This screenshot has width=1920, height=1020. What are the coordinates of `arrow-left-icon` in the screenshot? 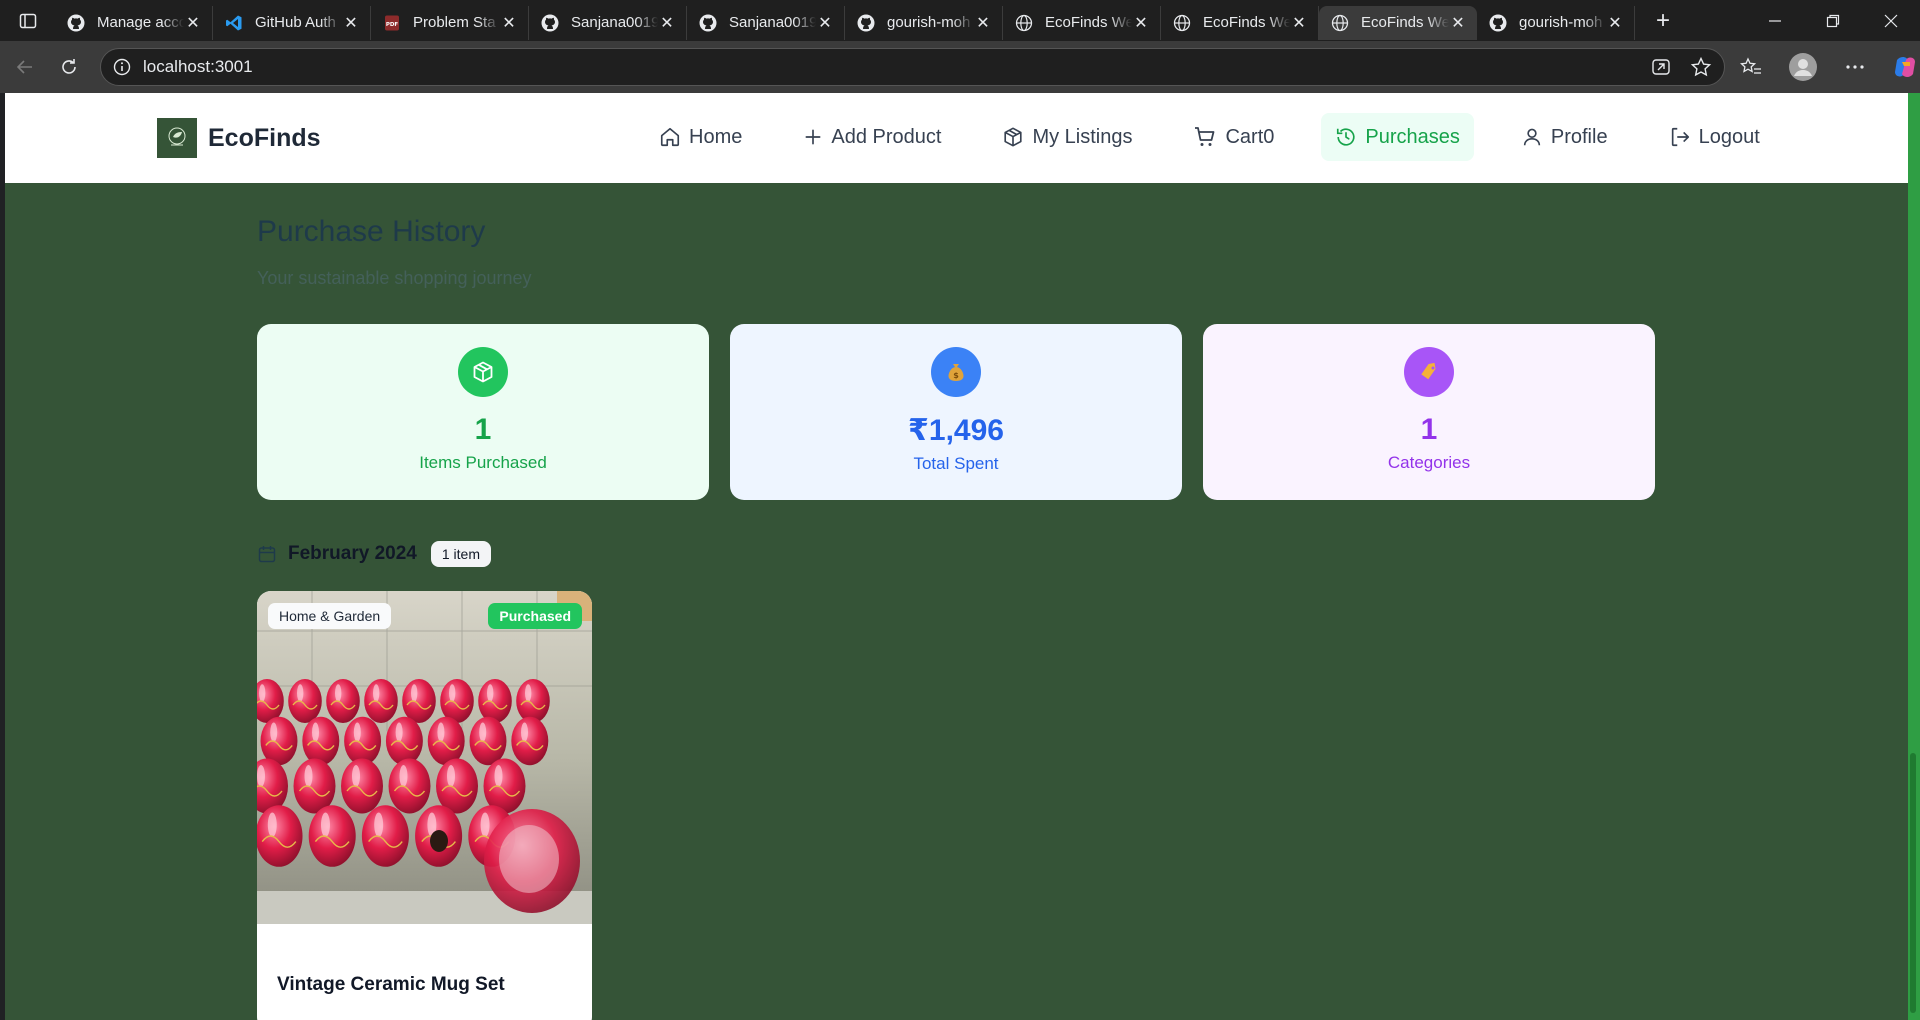 It's located at (24, 67).